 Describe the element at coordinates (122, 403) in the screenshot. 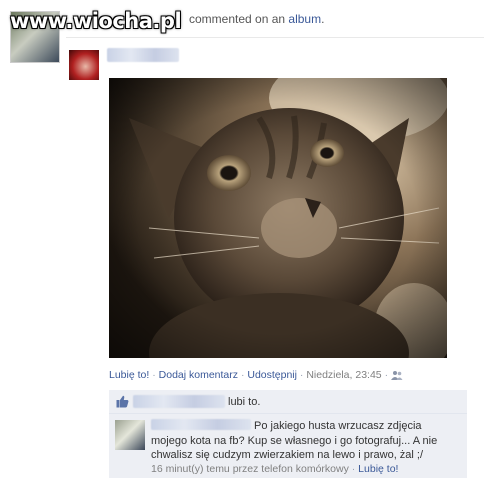

I see `thumbs-up-icon` at that location.